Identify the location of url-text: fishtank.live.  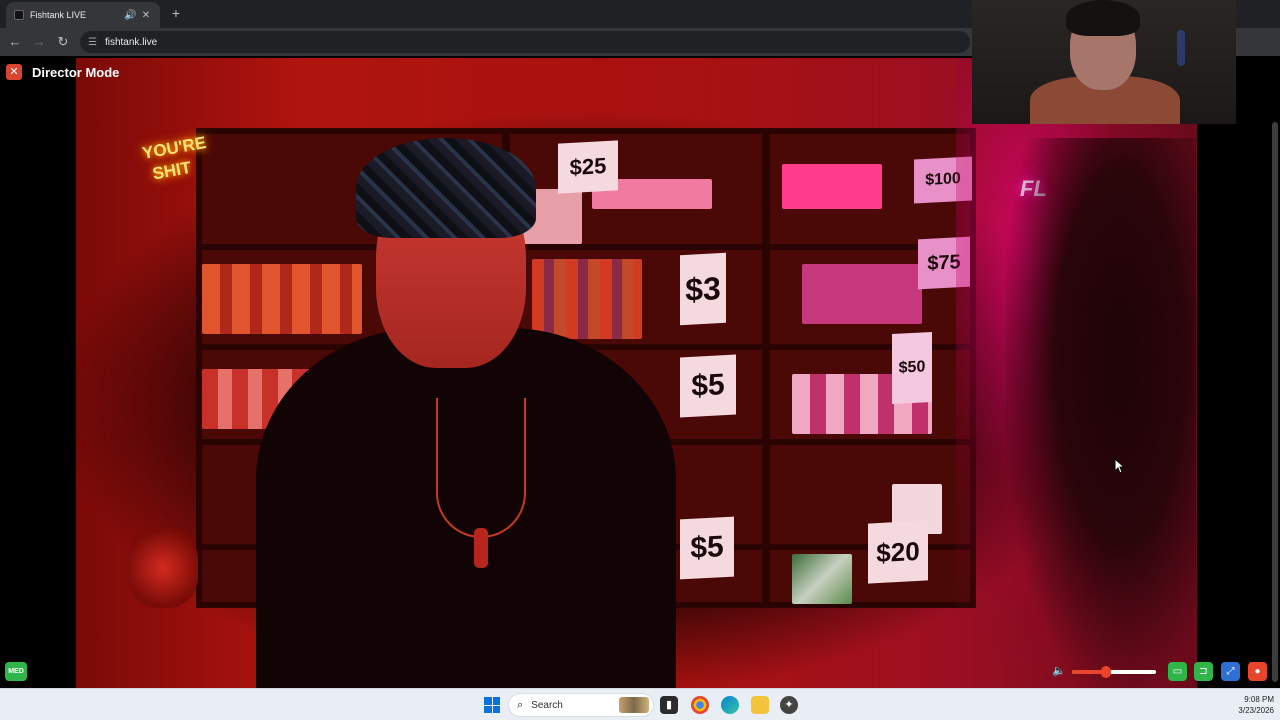
(131, 42).